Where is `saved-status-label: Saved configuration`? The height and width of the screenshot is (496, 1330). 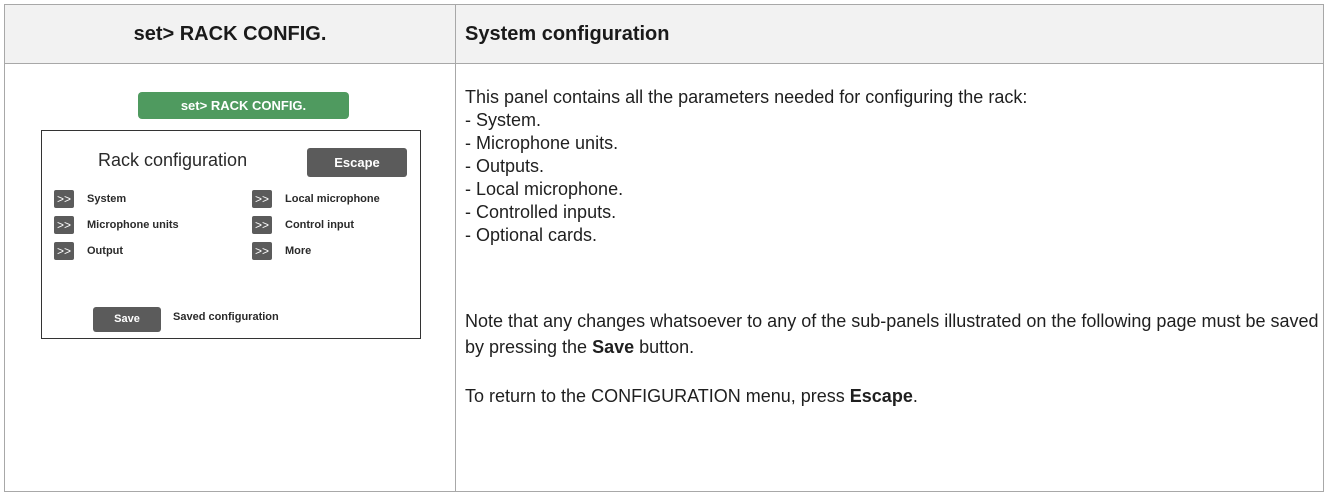
saved-status-label: Saved configuration is located at coordinates (226, 317).